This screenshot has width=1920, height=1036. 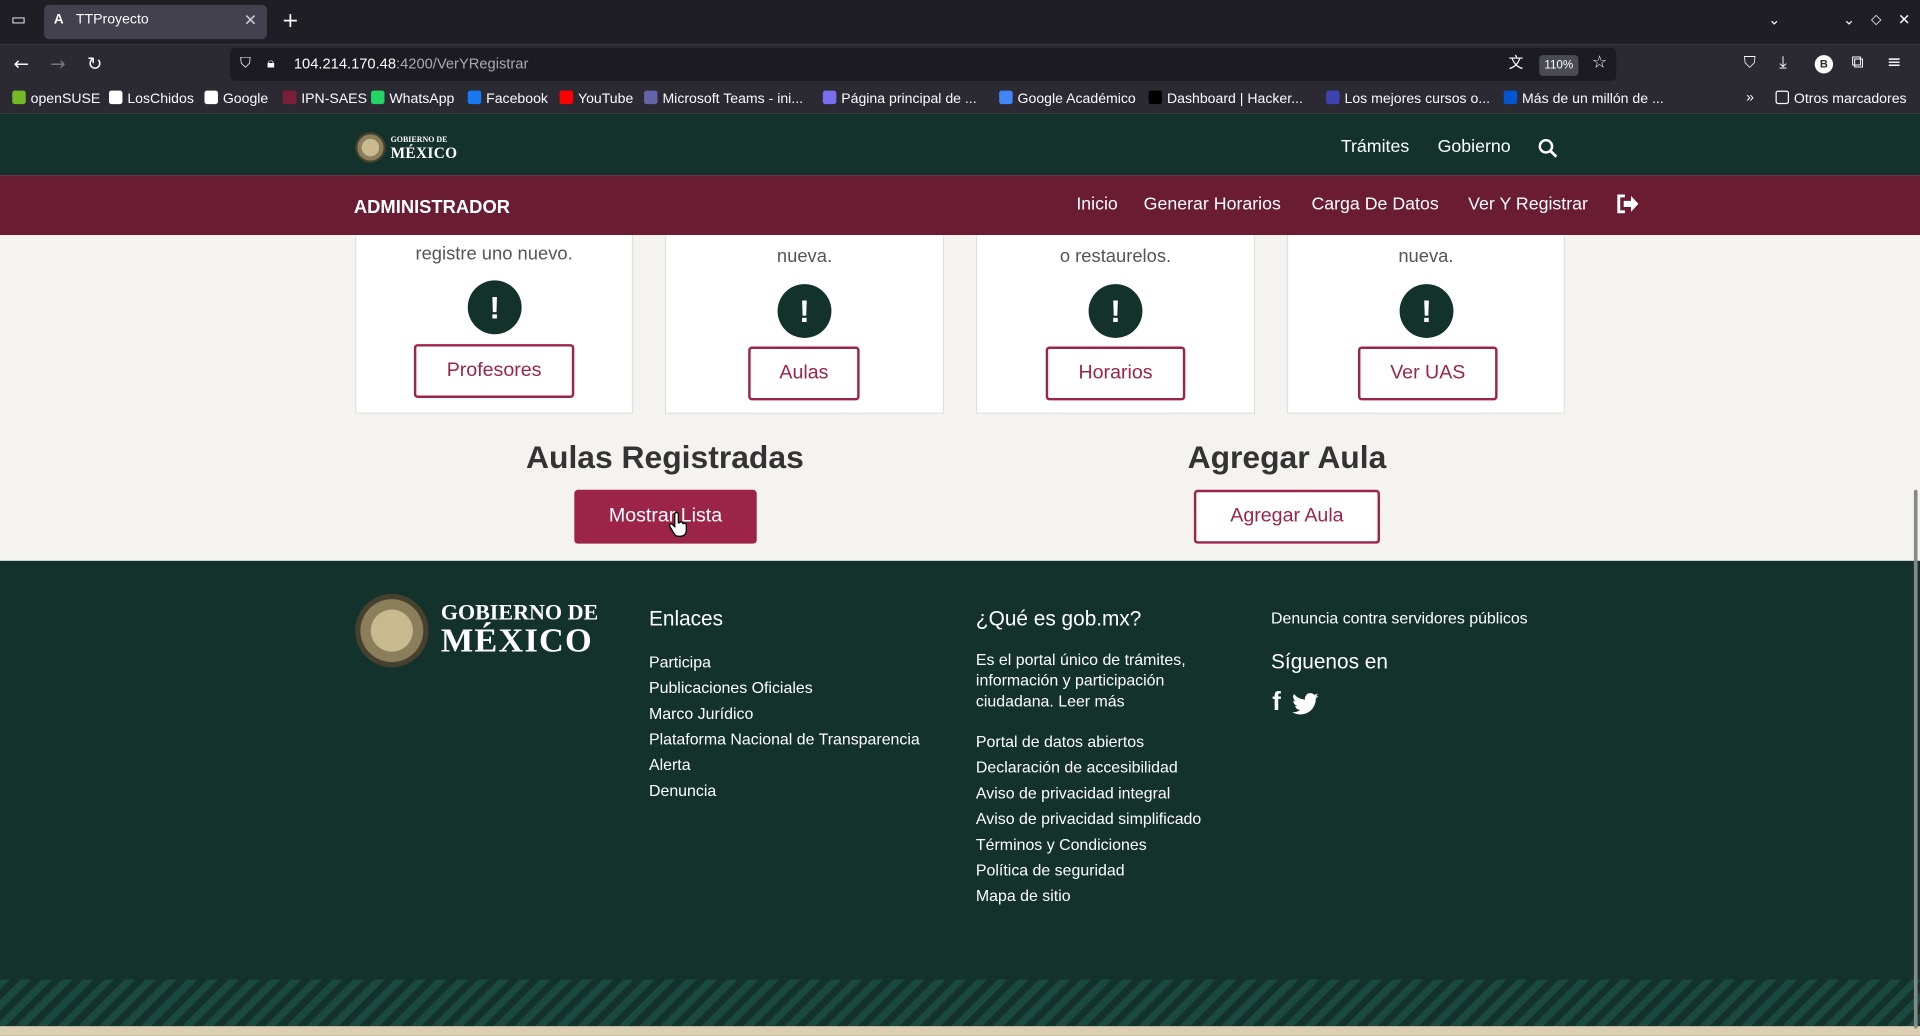 What do you see at coordinates (1088, 767) in the screenshot?
I see `footer-link: Declaración de accesibilidad` at bounding box center [1088, 767].